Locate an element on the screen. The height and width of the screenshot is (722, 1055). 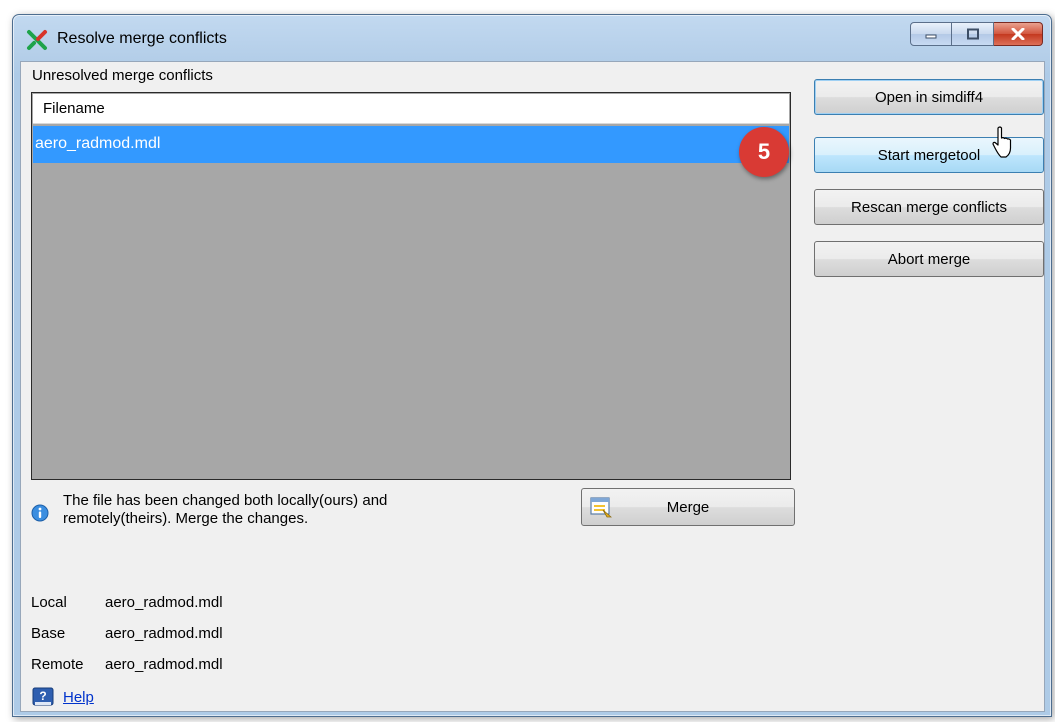
list-item-filename: aero_radmod.mdl is located at coordinates (98, 143).